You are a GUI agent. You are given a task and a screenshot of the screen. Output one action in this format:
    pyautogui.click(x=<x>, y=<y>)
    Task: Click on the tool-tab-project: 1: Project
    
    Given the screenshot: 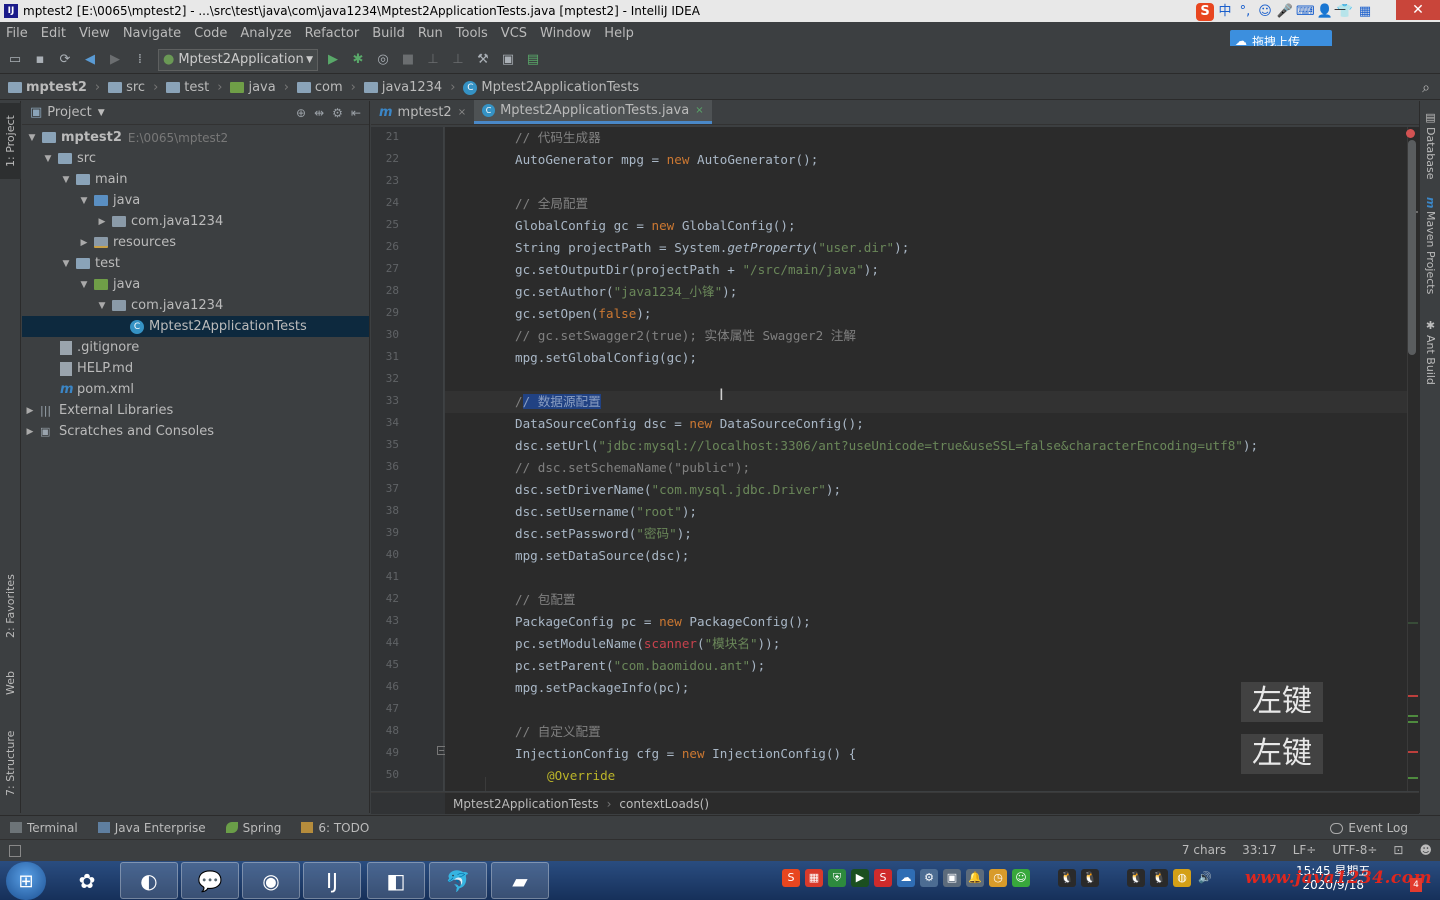 What is the action you would take?
    pyautogui.click(x=10, y=141)
    